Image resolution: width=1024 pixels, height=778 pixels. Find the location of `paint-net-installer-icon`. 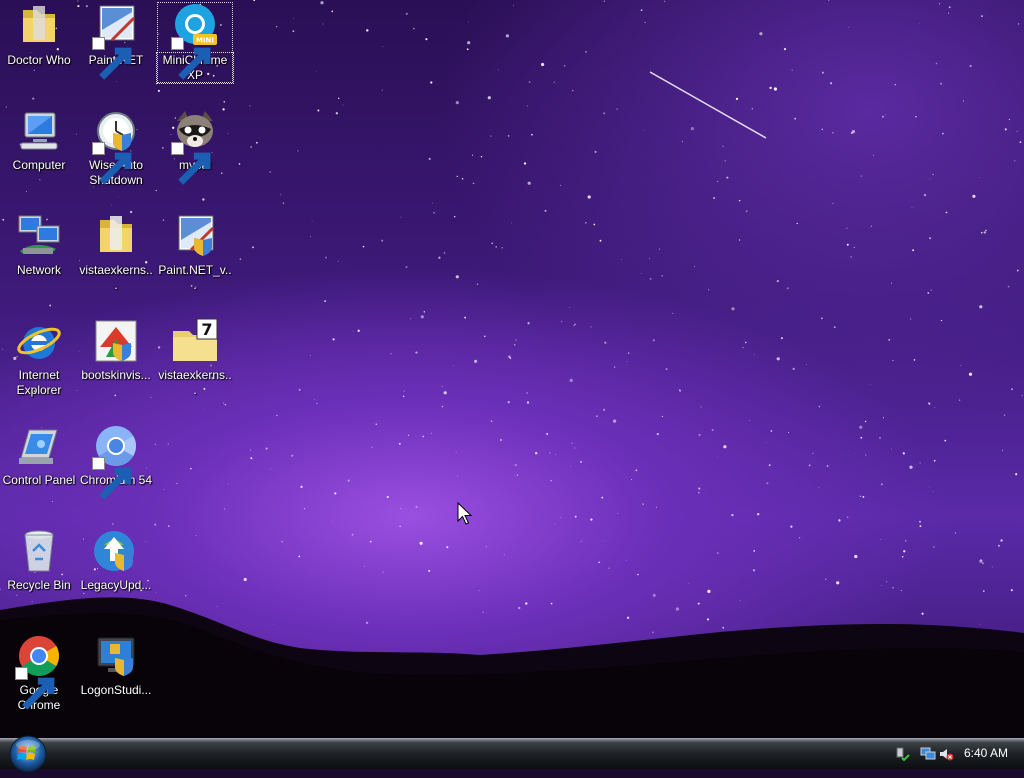

paint-net-installer-icon is located at coordinates (195, 236).